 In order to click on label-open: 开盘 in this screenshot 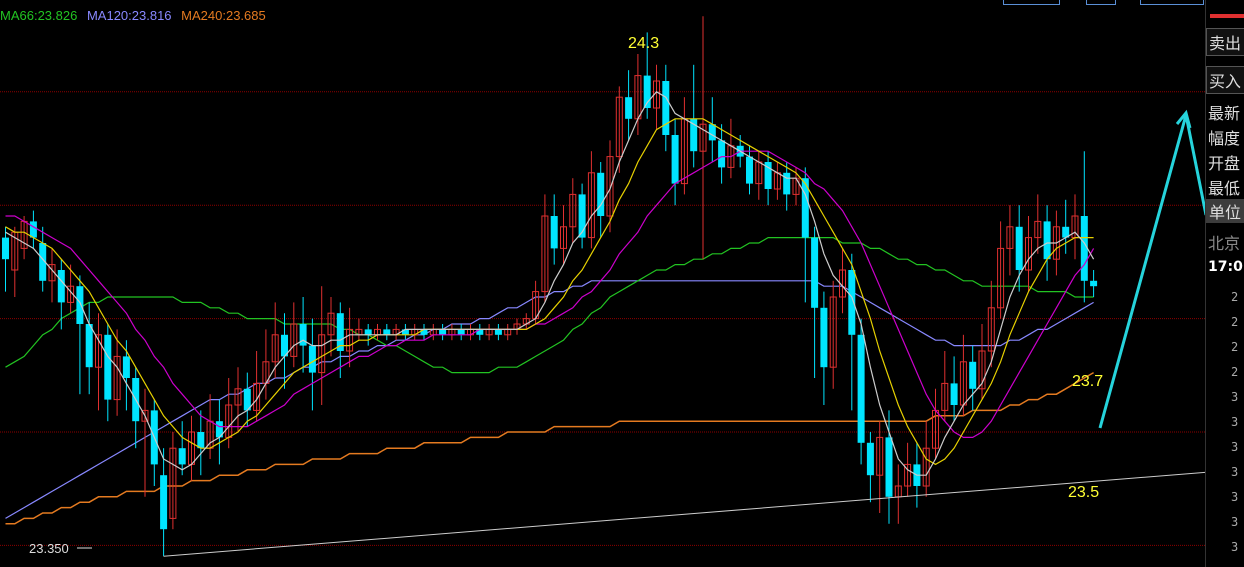, I will do `click(1224, 163)`.